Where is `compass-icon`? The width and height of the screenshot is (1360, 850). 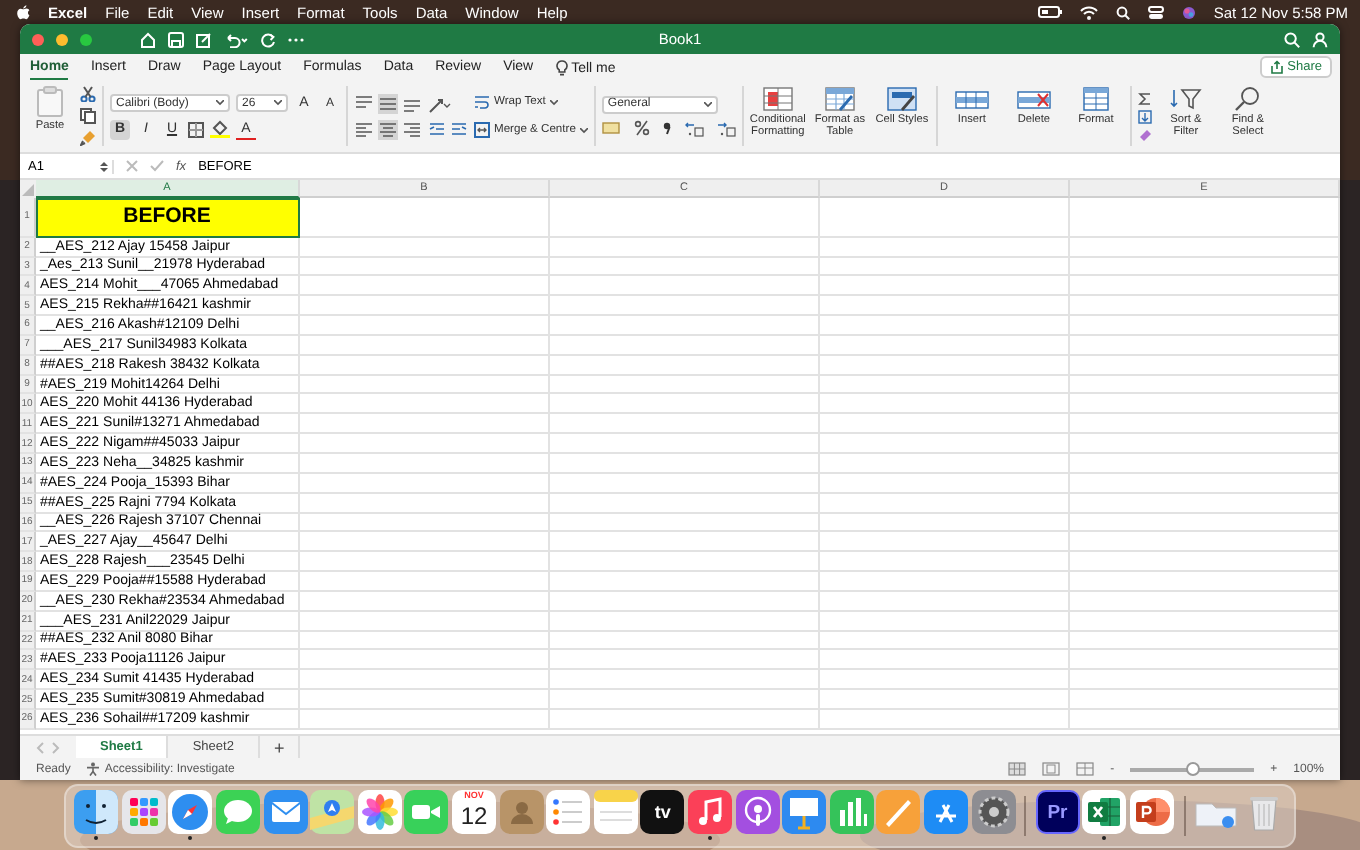
compass-icon is located at coordinates (190, 812).